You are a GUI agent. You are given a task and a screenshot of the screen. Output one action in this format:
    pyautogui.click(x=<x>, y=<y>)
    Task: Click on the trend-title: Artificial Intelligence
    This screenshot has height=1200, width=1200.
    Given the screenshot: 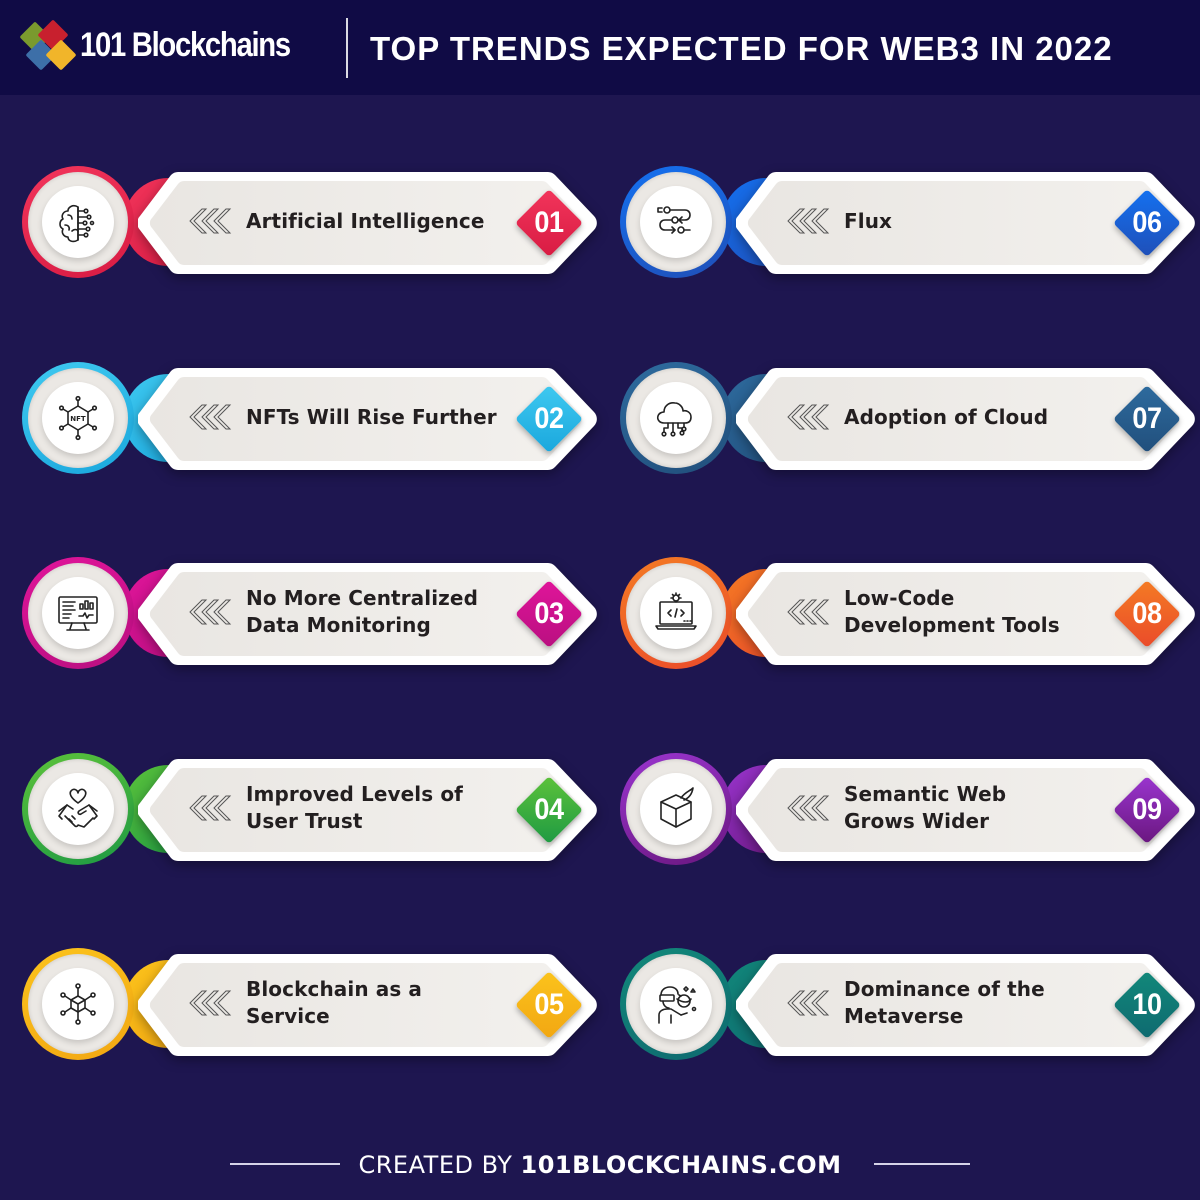 What is the action you would take?
    pyautogui.click(x=365, y=221)
    